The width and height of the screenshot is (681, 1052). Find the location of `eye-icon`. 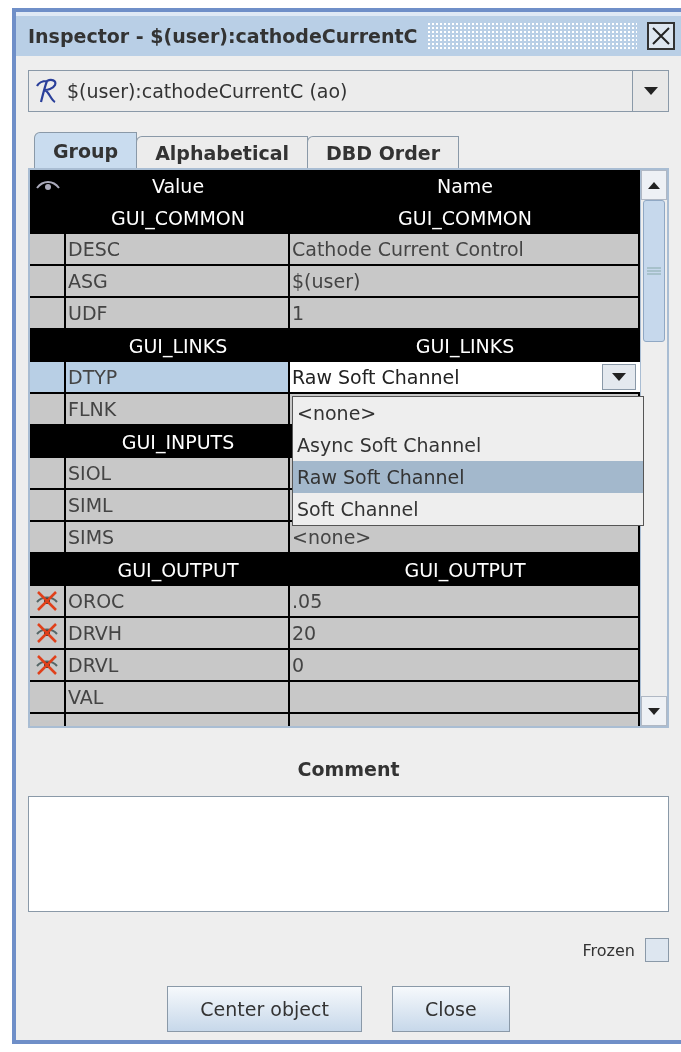

eye-icon is located at coordinates (48, 186).